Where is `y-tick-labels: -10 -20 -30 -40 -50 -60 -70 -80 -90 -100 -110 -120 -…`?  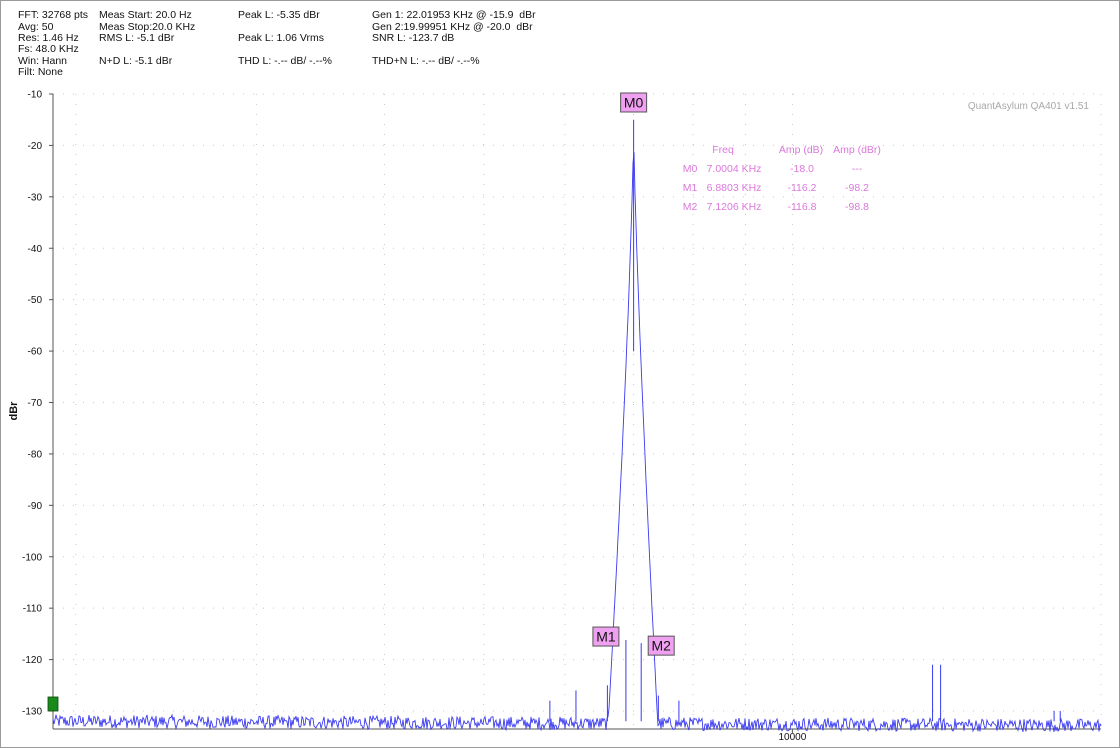 y-tick-labels: -10 -20 -30 -40 -50 -60 -70 -80 -90 -100 -110 -120 -… is located at coordinates (37, 404).